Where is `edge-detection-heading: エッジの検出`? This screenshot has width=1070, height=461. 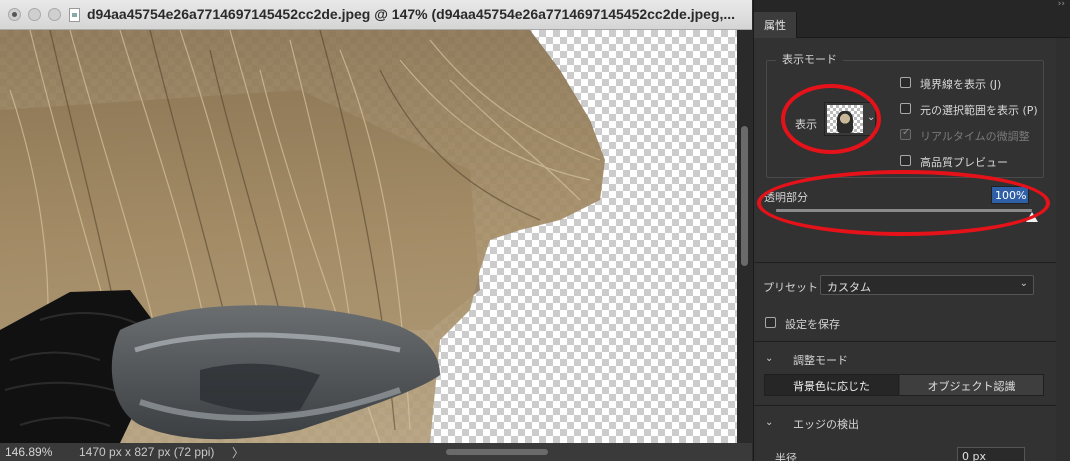
edge-detection-heading: エッジの検出 is located at coordinates (826, 424).